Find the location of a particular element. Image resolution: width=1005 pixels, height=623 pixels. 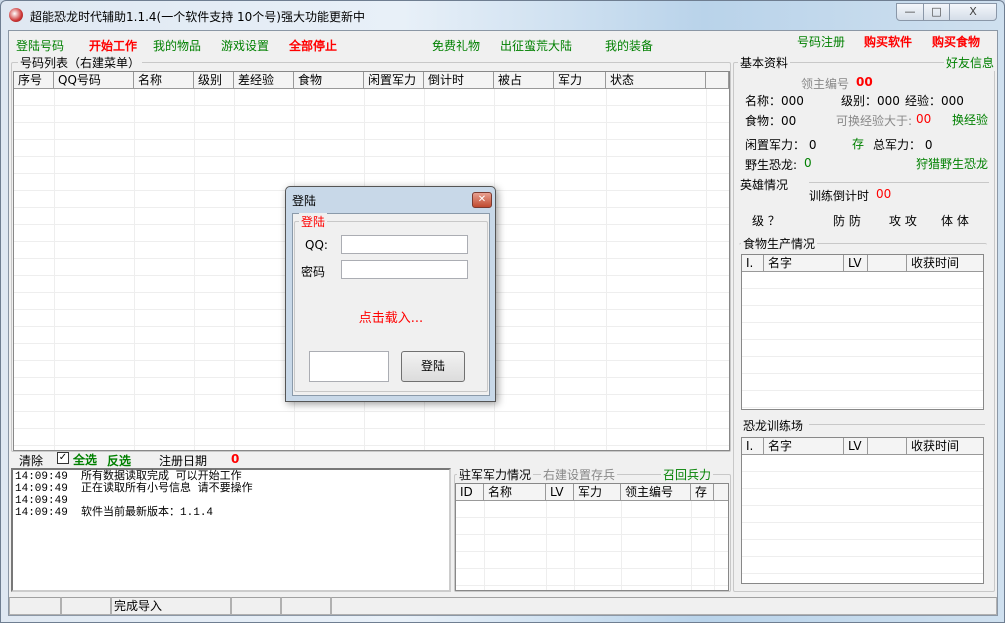

hero-attack: 攻 攻 is located at coordinates (903, 221).